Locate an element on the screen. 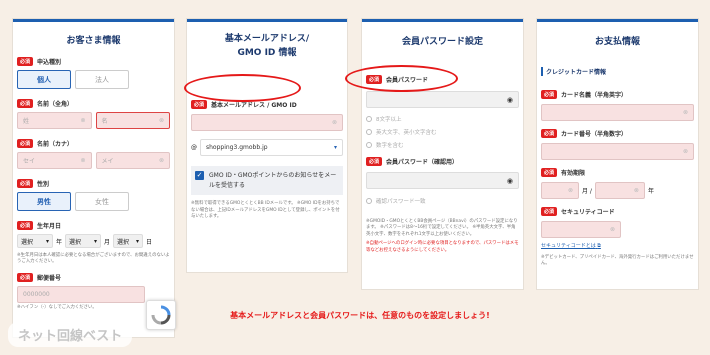 This screenshot has width=710, height=355. recaptcha-icon is located at coordinates (161, 315).